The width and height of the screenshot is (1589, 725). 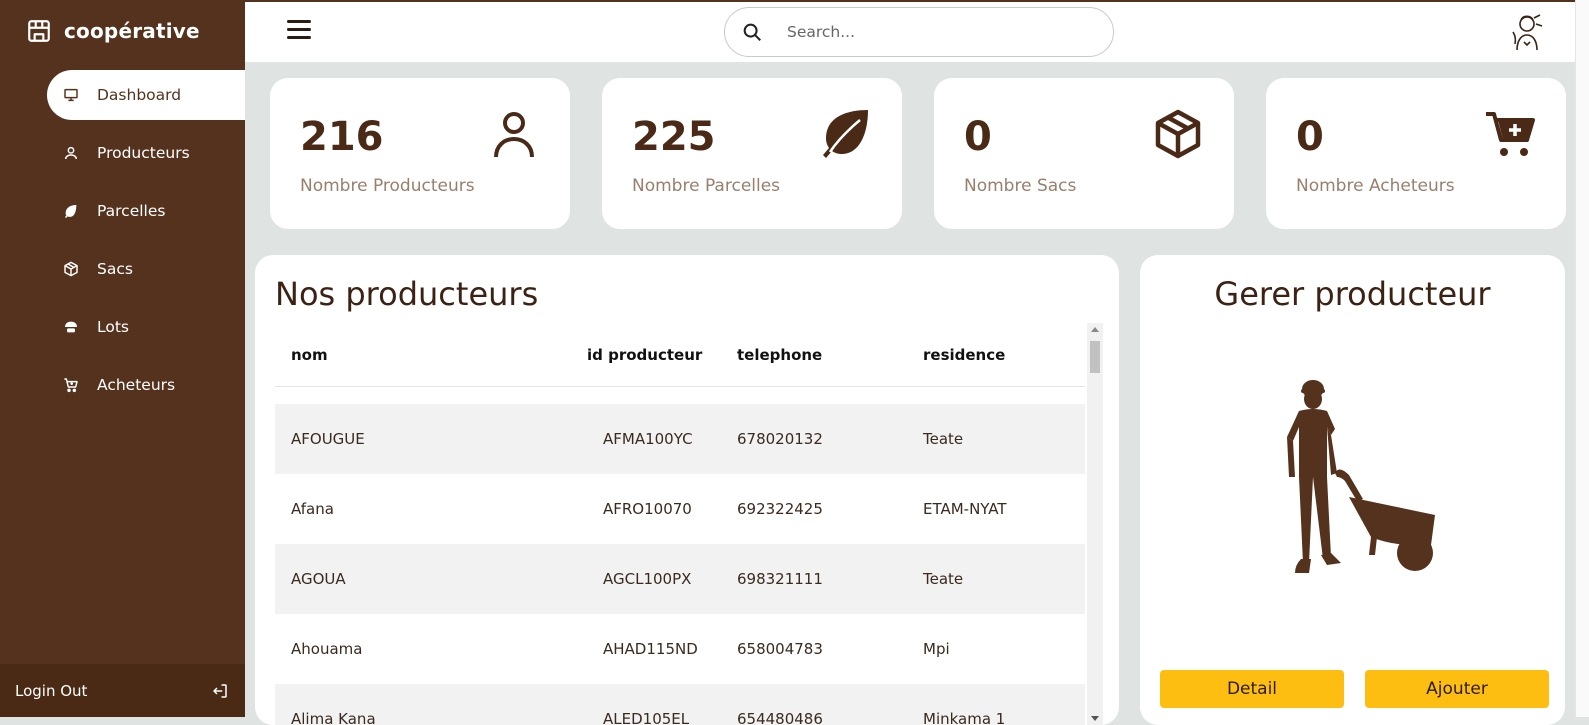 What do you see at coordinates (1095, 524) in the screenshot?
I see `table-scrollbar` at bounding box center [1095, 524].